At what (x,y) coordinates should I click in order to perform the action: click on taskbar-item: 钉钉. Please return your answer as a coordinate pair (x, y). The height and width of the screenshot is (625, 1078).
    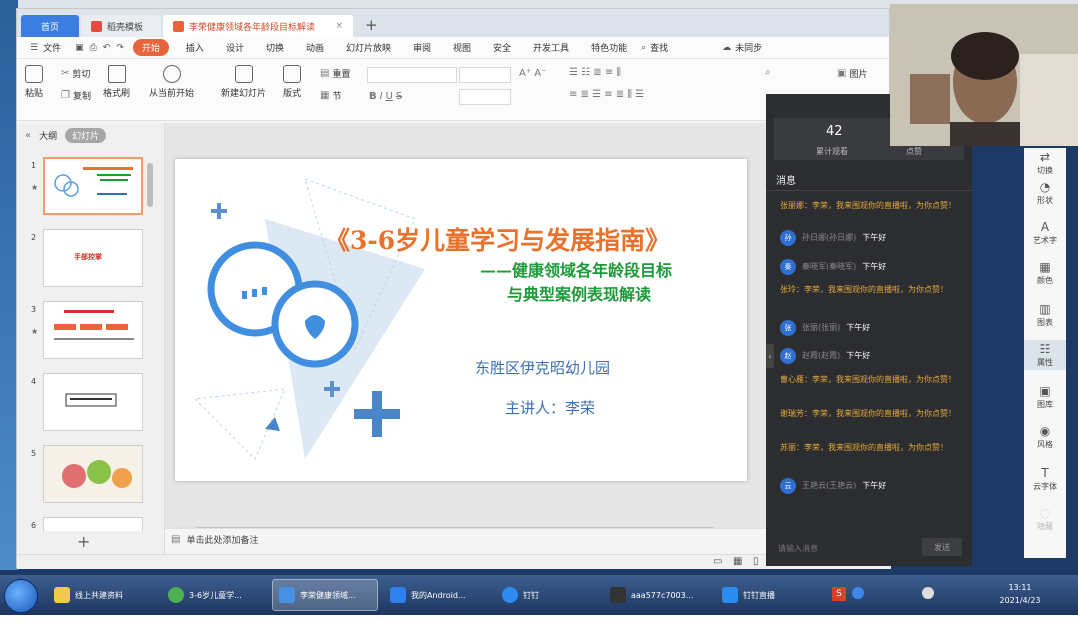
    Looking at the image, I should click on (546, 595).